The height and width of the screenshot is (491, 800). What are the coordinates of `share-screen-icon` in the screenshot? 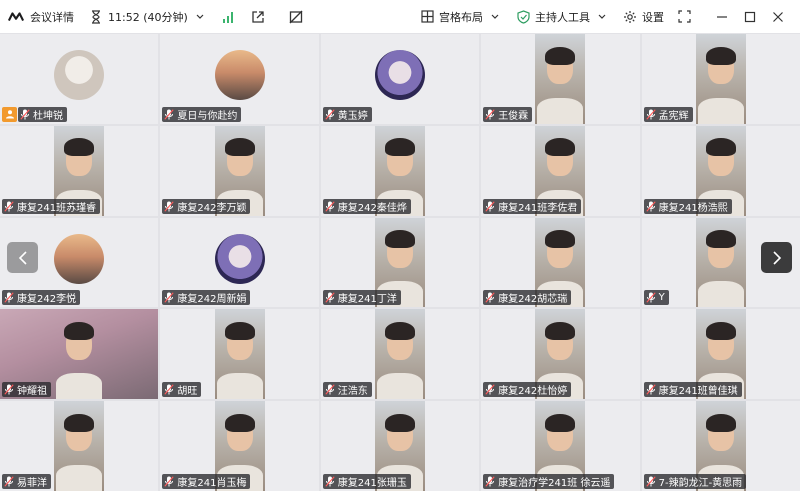 It's located at (258, 17).